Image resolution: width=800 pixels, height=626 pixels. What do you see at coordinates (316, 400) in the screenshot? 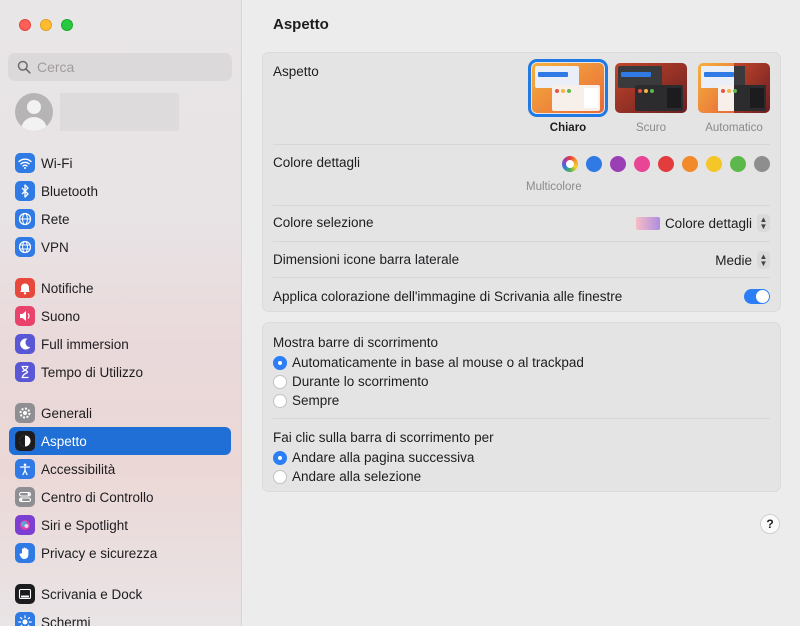
I see `radio-label: Sempre` at bounding box center [316, 400].